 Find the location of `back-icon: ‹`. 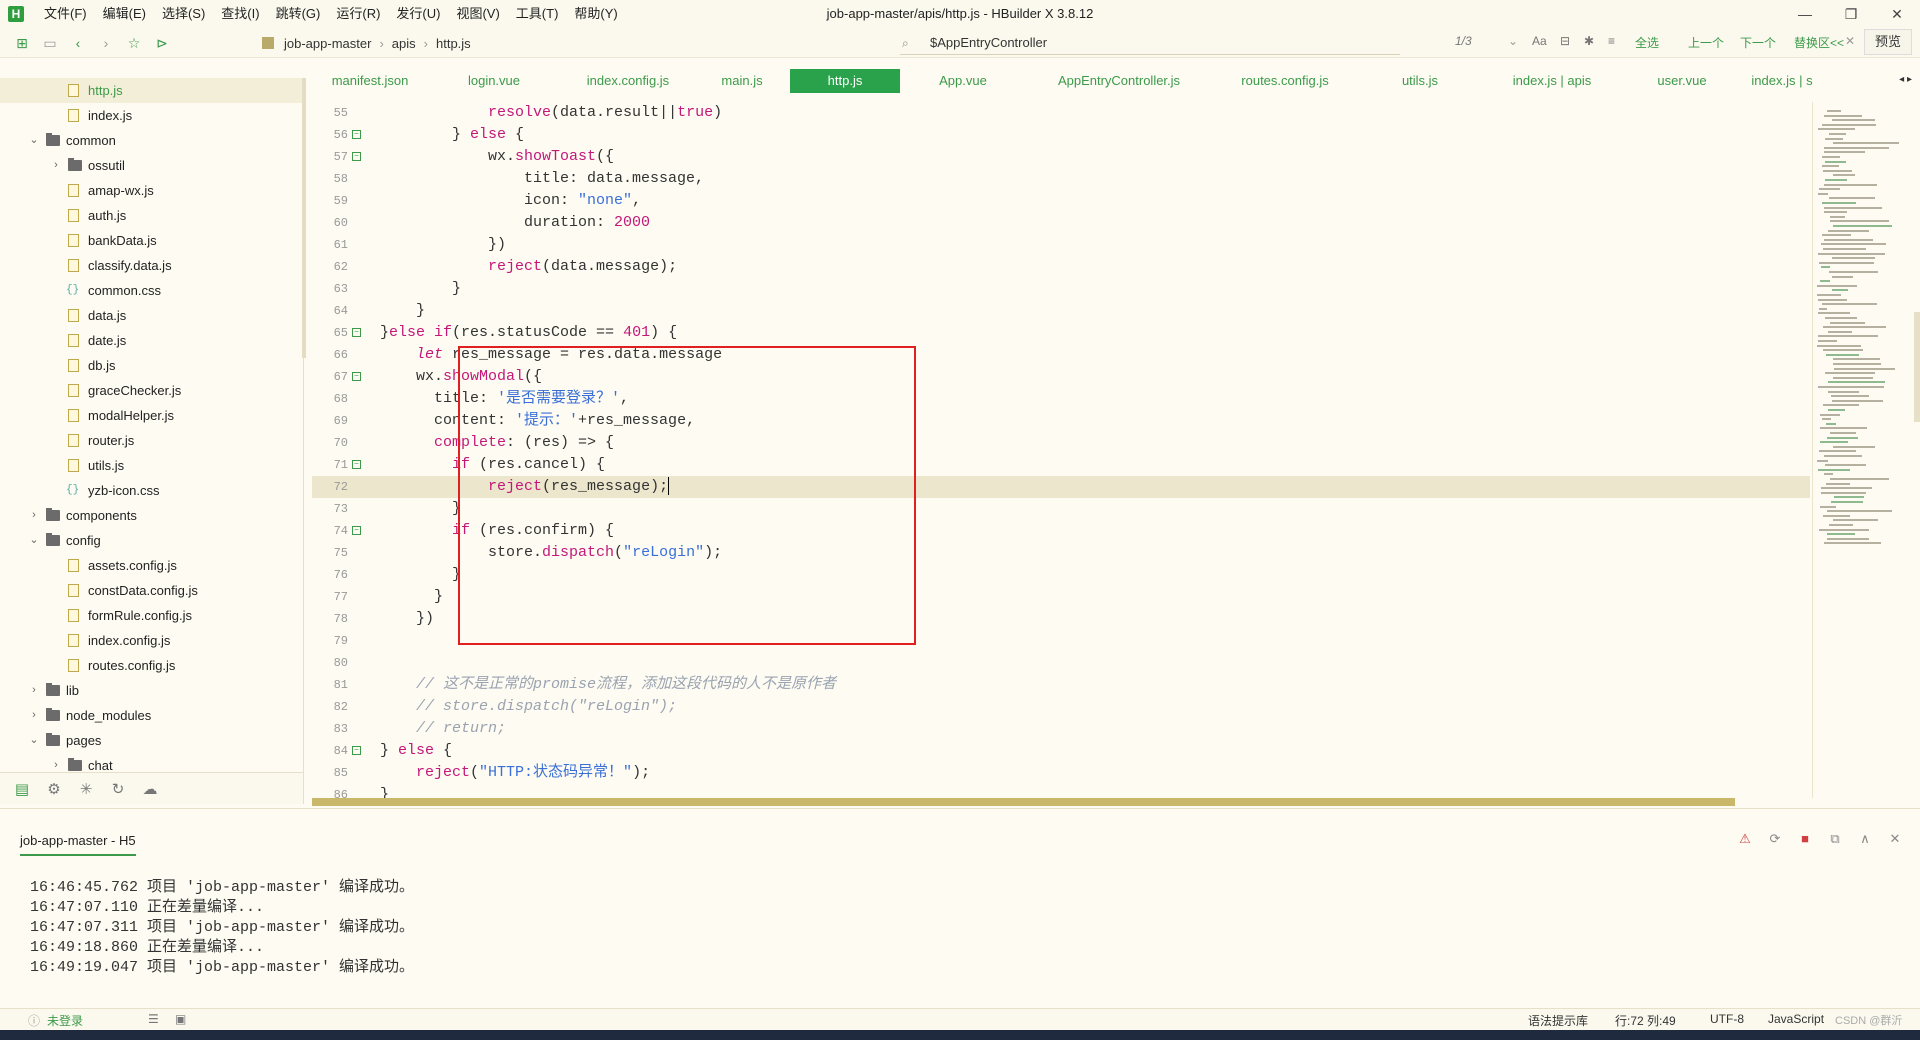

back-icon: ‹ is located at coordinates (78, 43).